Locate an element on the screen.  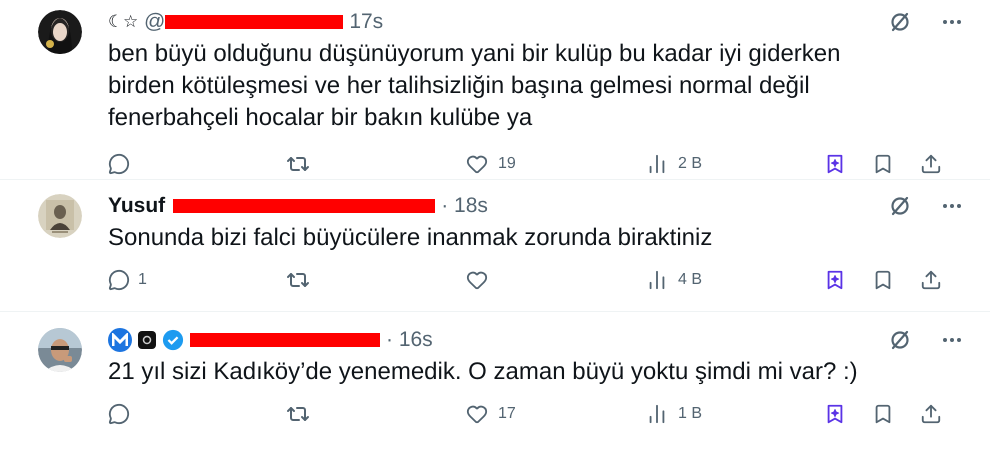
post-text: fenerbahçeli hocalar bir bakın kulübe ya is located at coordinates (321, 118).